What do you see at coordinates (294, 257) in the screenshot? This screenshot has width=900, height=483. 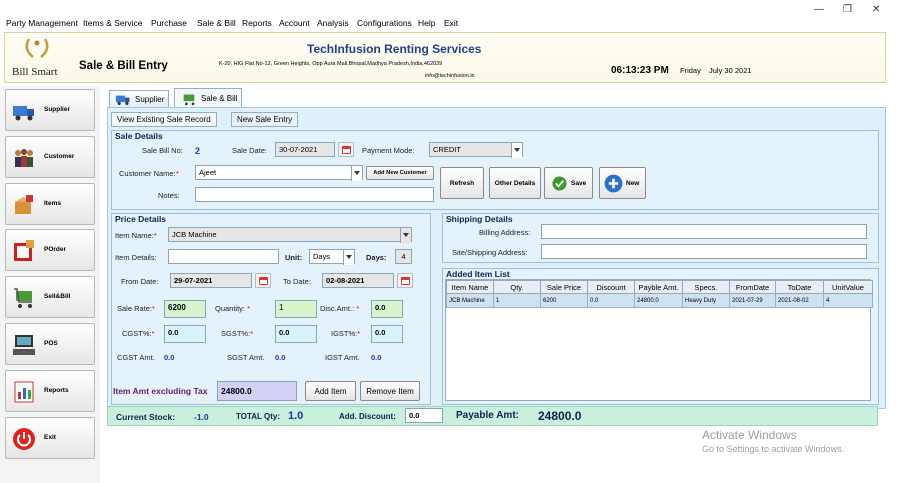 I see `unit-label: Unit:` at bounding box center [294, 257].